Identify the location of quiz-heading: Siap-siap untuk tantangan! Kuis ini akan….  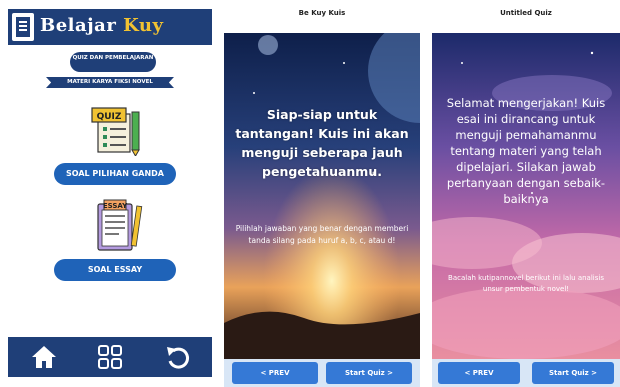
(322, 143).